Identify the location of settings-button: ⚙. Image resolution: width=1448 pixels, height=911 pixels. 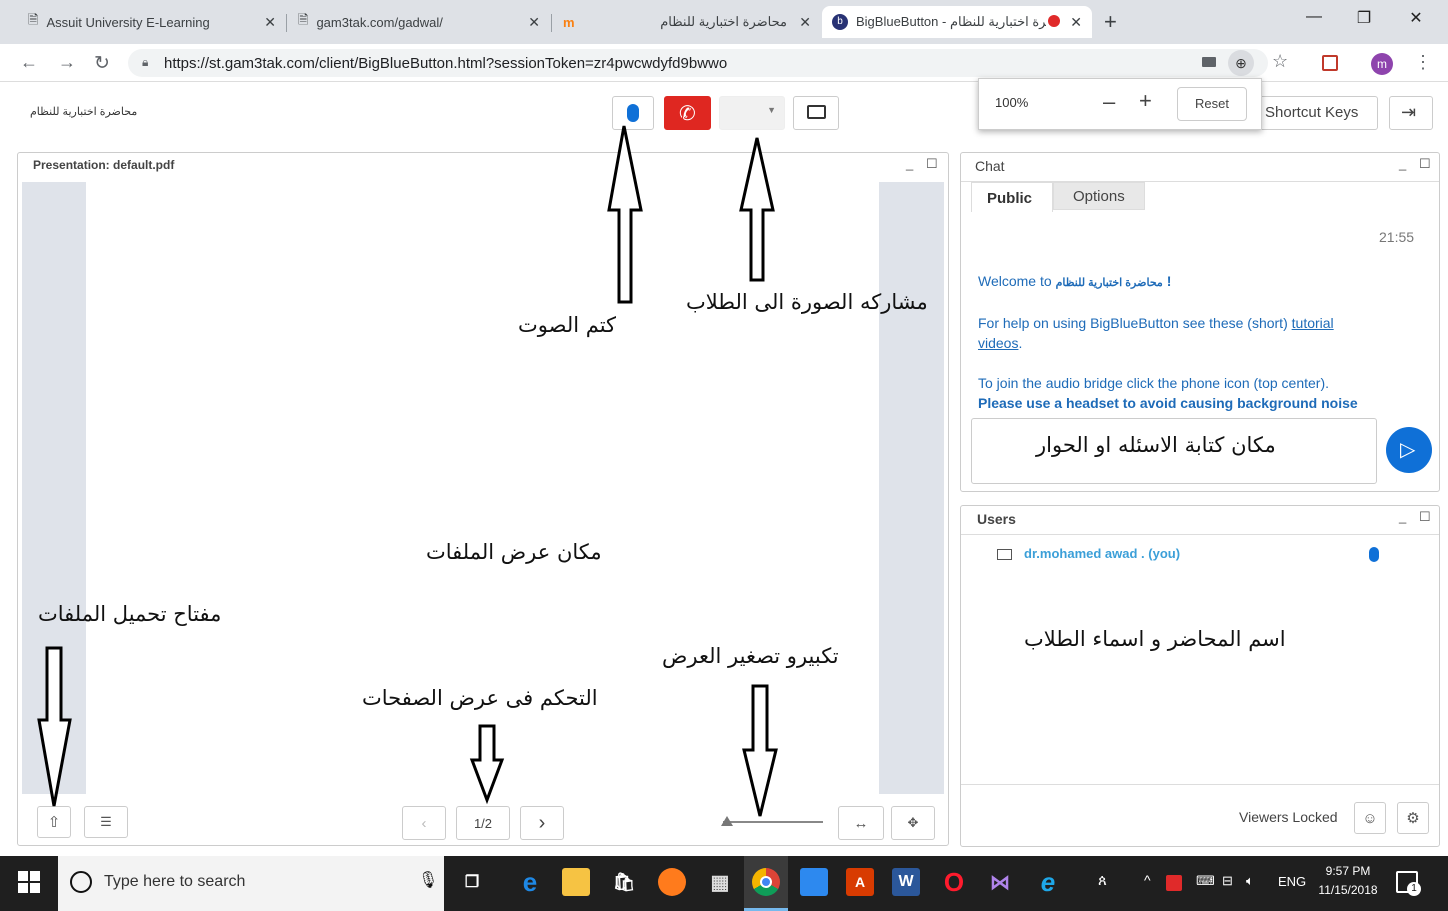
(1413, 818).